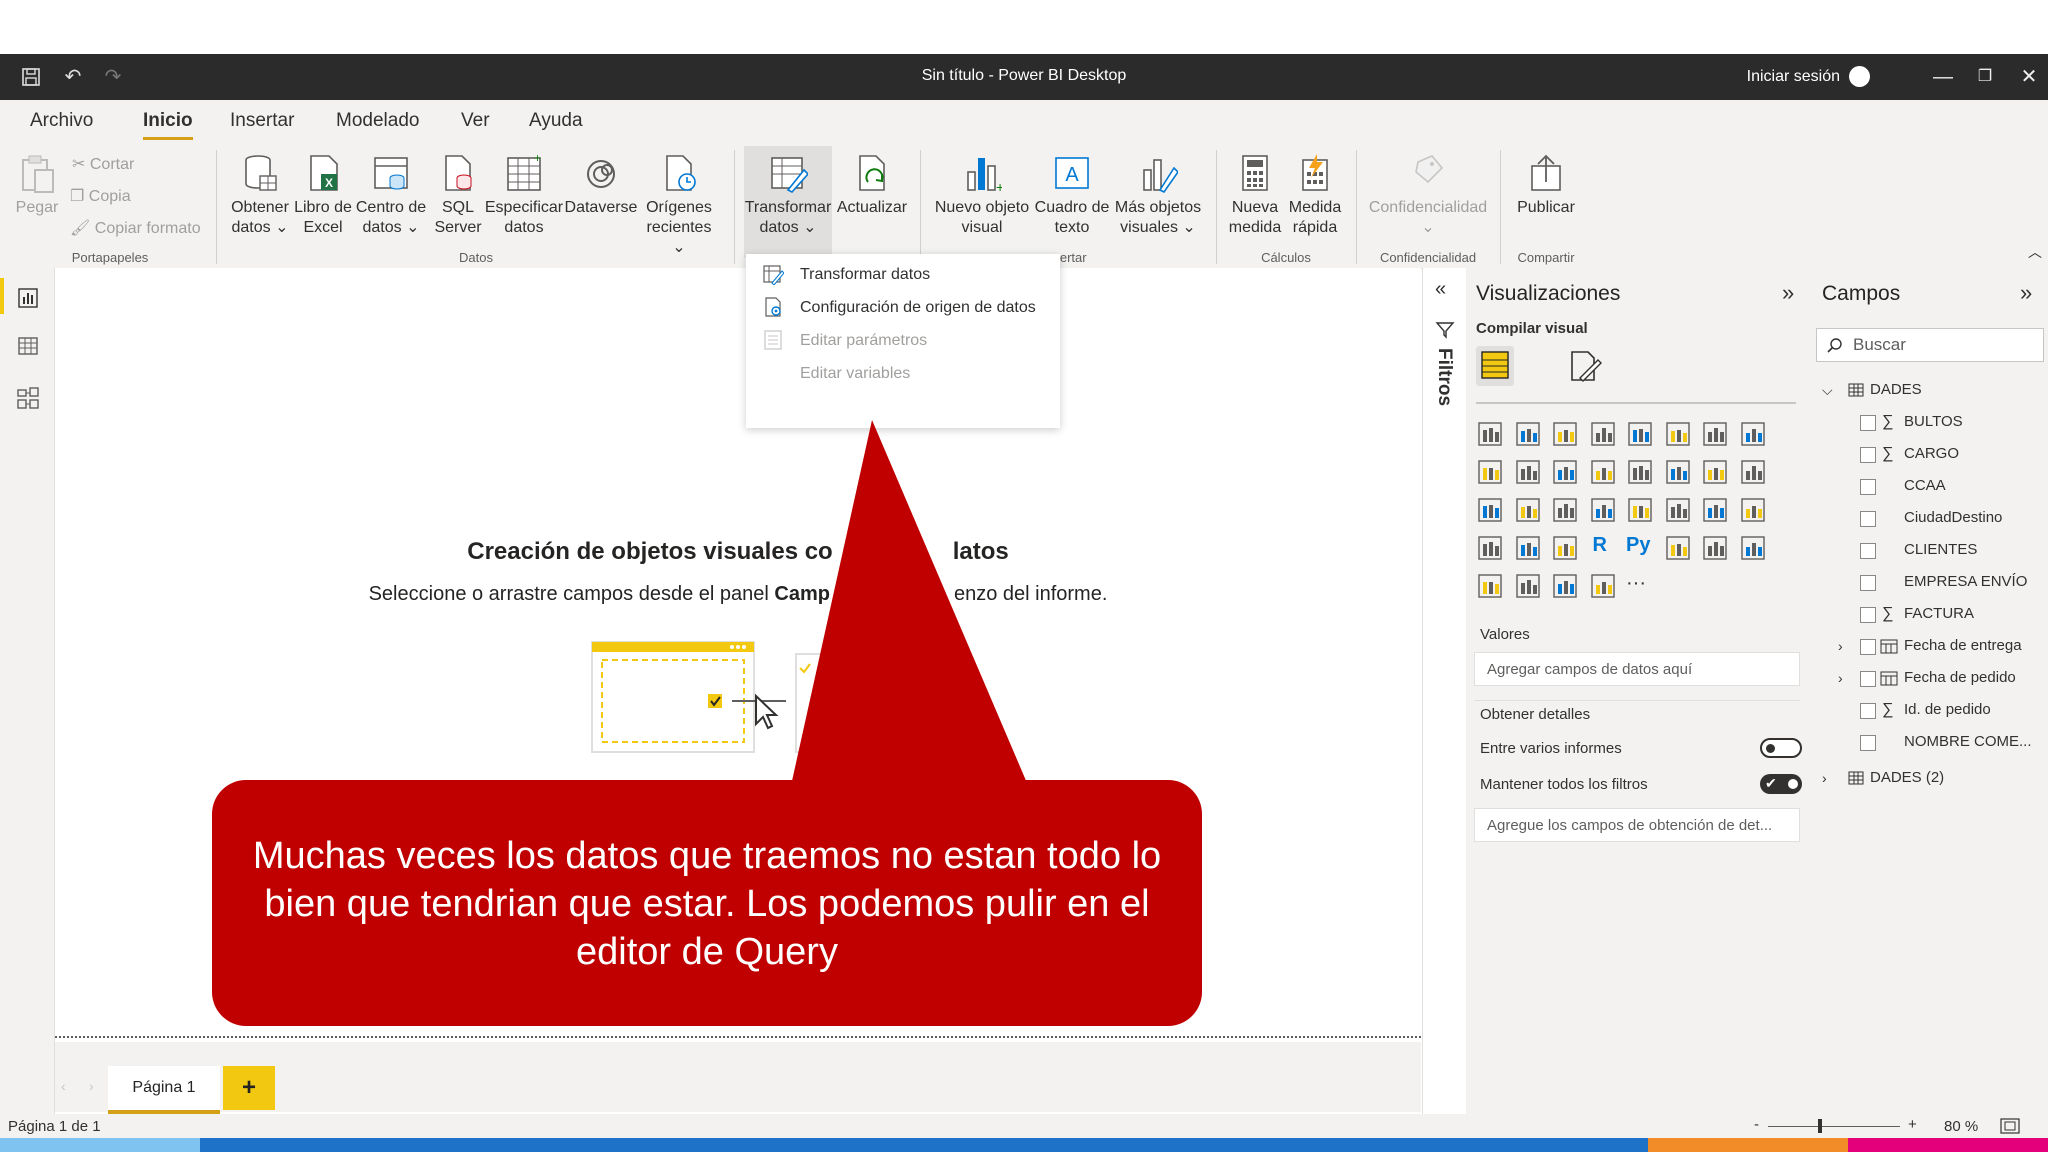 The height and width of the screenshot is (1152, 2048). I want to click on stacked-area-chart-icon, so click(1490, 472).